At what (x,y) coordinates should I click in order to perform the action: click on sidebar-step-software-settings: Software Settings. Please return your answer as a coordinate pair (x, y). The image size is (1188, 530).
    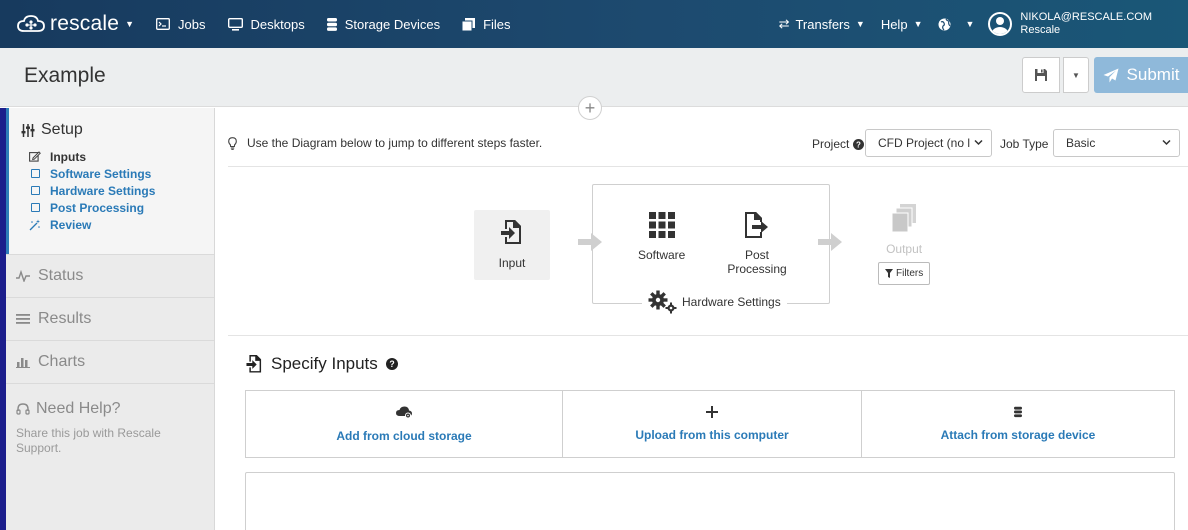
    Looking at the image, I should click on (91, 173).